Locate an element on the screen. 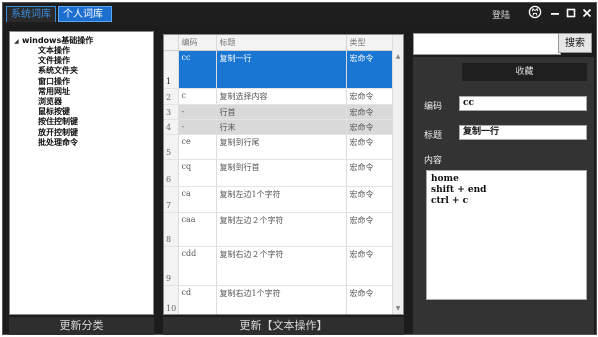 The image size is (598, 337). cell-title: 复制一行 is located at coordinates (281, 69).